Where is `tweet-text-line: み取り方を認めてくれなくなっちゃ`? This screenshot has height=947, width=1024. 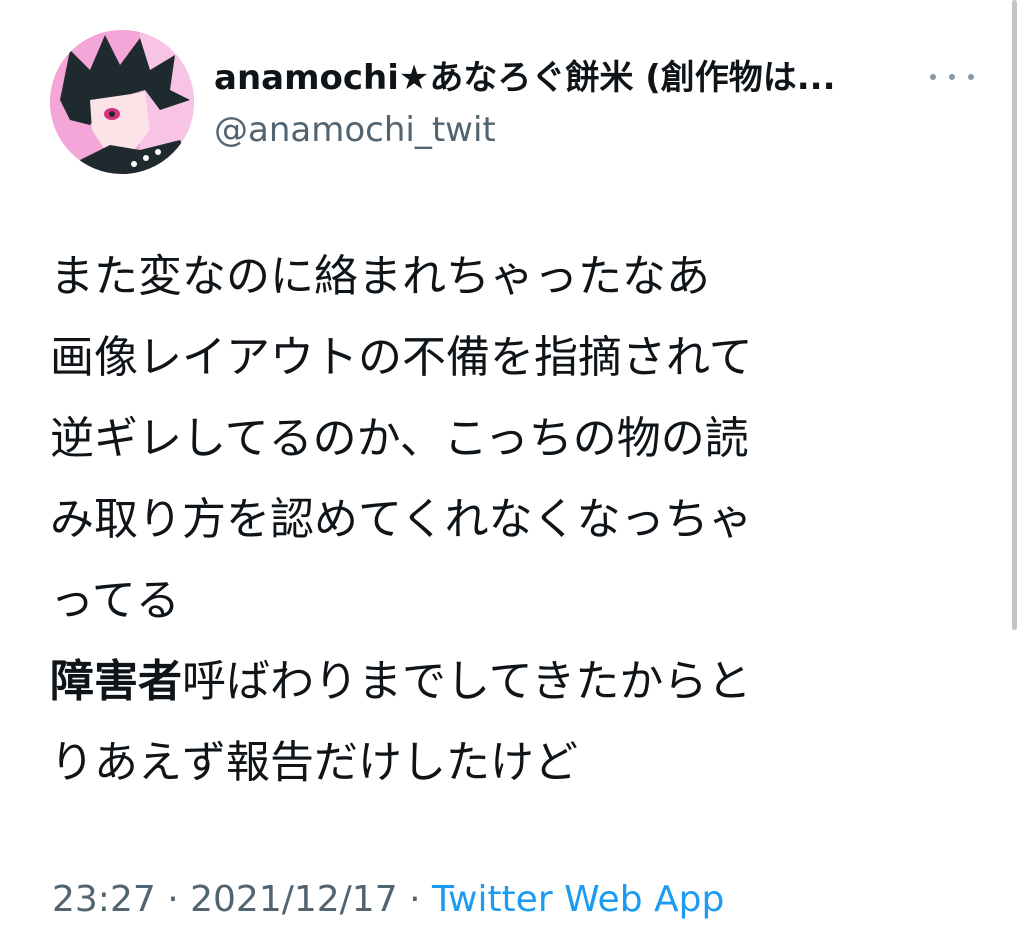
tweet-text-line: み取り方を認めてくれなくなっちゃ is located at coordinates (401, 519).